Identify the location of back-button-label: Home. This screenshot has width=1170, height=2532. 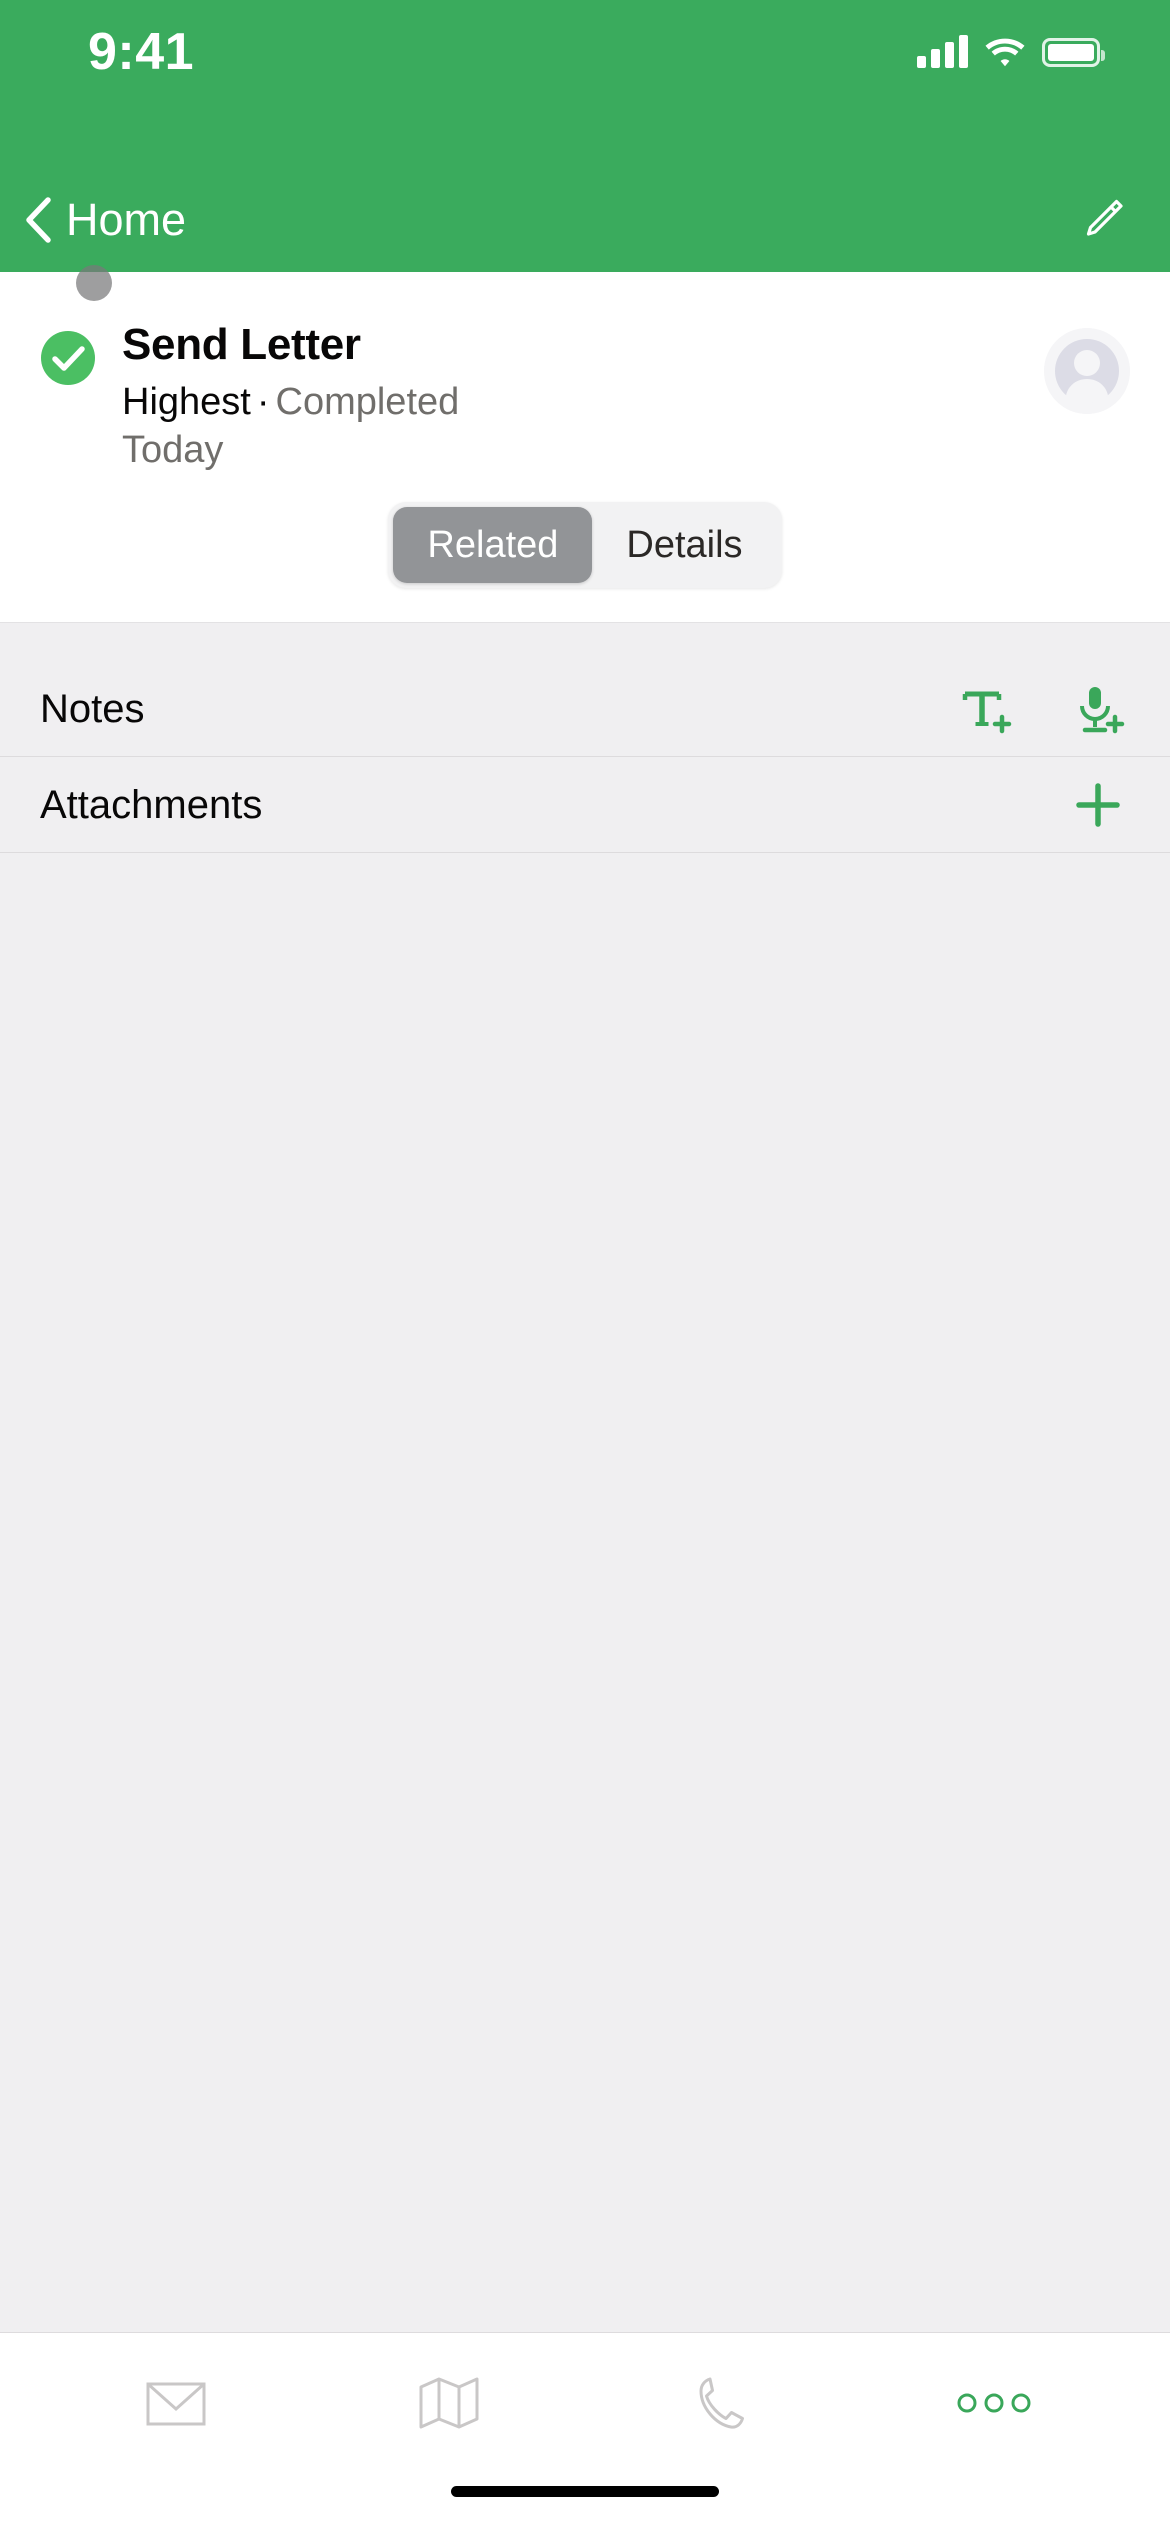
(126, 219).